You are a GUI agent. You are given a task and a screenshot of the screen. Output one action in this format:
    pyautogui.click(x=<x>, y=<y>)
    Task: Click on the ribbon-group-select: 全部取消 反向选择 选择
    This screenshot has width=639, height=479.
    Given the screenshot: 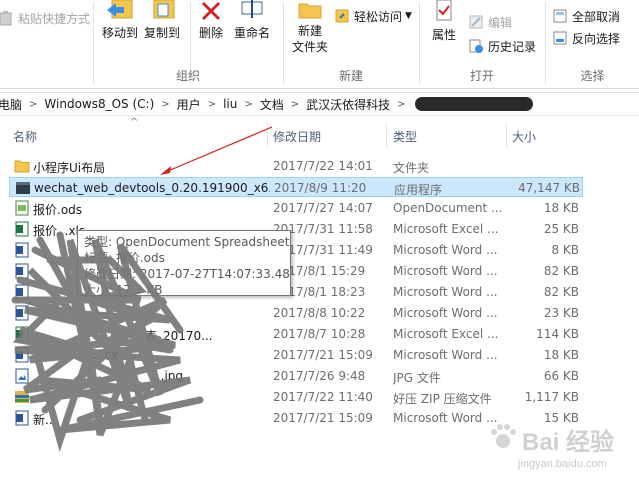 What is the action you would take?
    pyautogui.click(x=592, y=44)
    